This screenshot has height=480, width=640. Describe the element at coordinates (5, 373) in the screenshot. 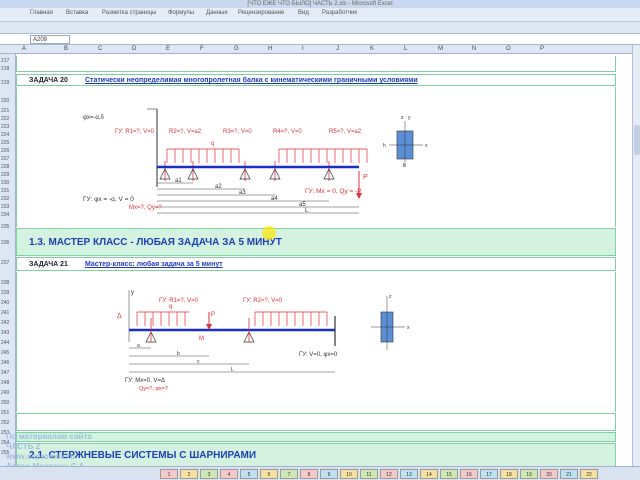

I see `row-number: 247` at that location.